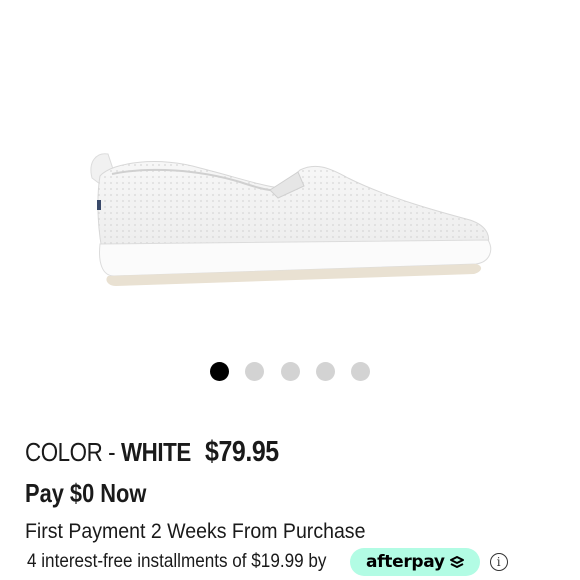 The width and height of the screenshot is (580, 580). I want to click on color-price-row: COLOR - WHITE $79.95, so click(158, 453).